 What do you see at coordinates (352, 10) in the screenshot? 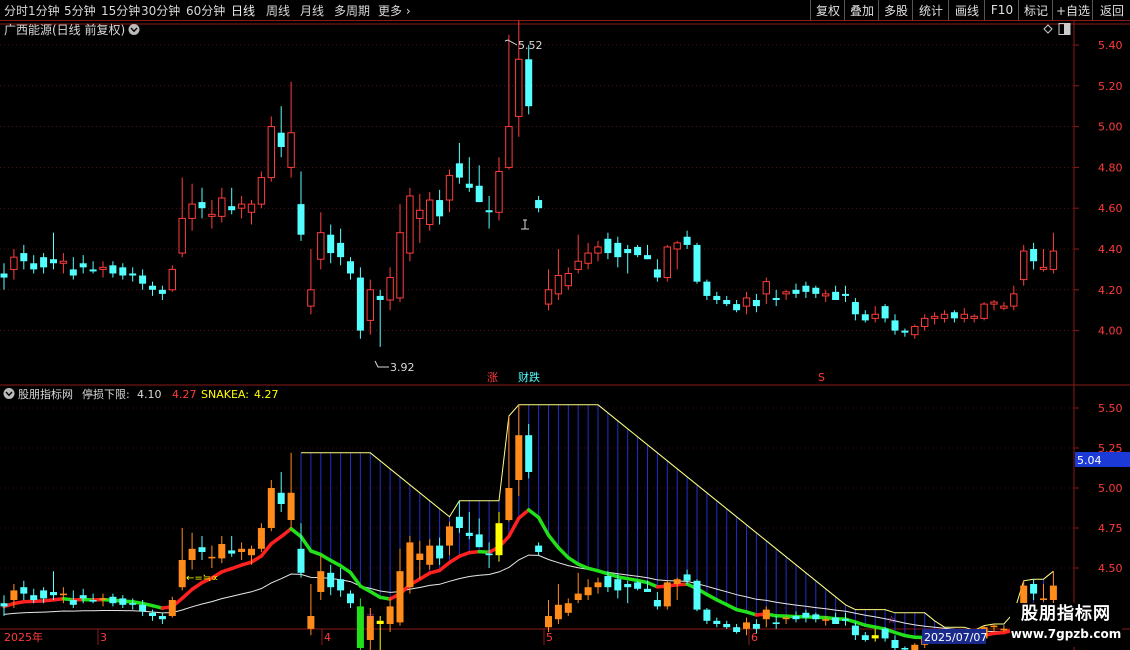
I see `period-tab-multi: 多周期` at bounding box center [352, 10].